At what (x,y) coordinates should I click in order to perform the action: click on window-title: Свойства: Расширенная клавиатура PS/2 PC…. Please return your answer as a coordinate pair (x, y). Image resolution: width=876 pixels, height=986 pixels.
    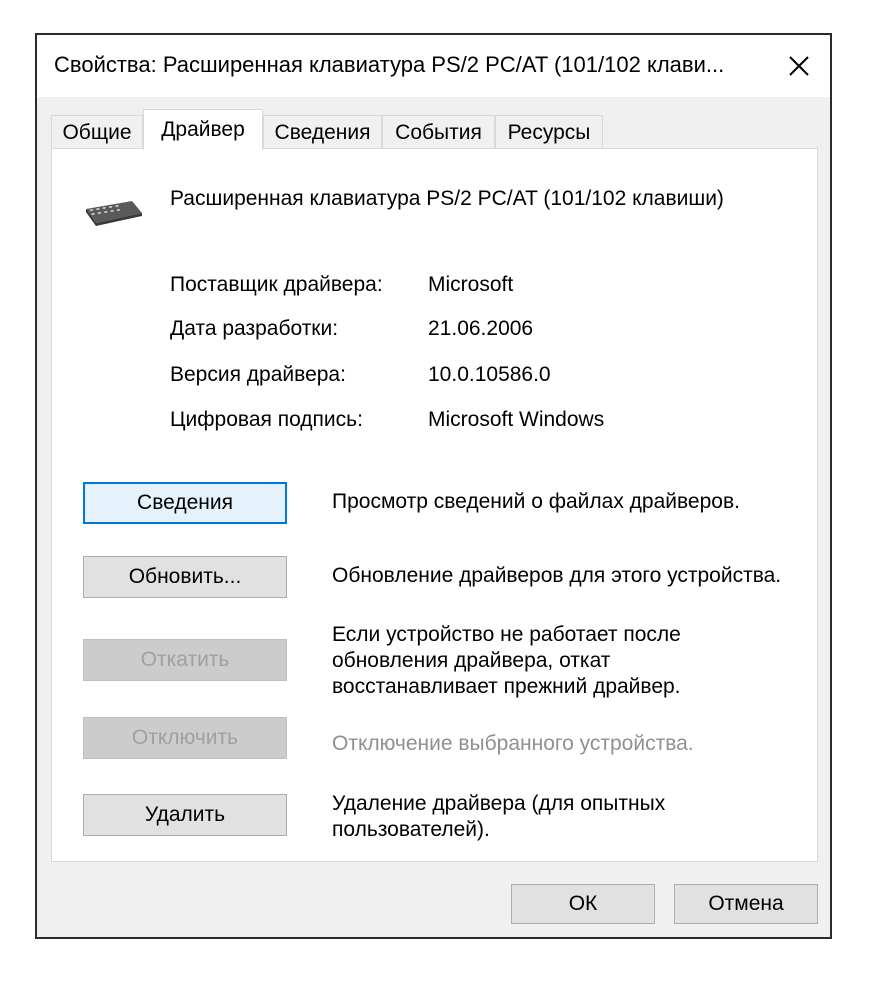
    Looking at the image, I should click on (389, 64).